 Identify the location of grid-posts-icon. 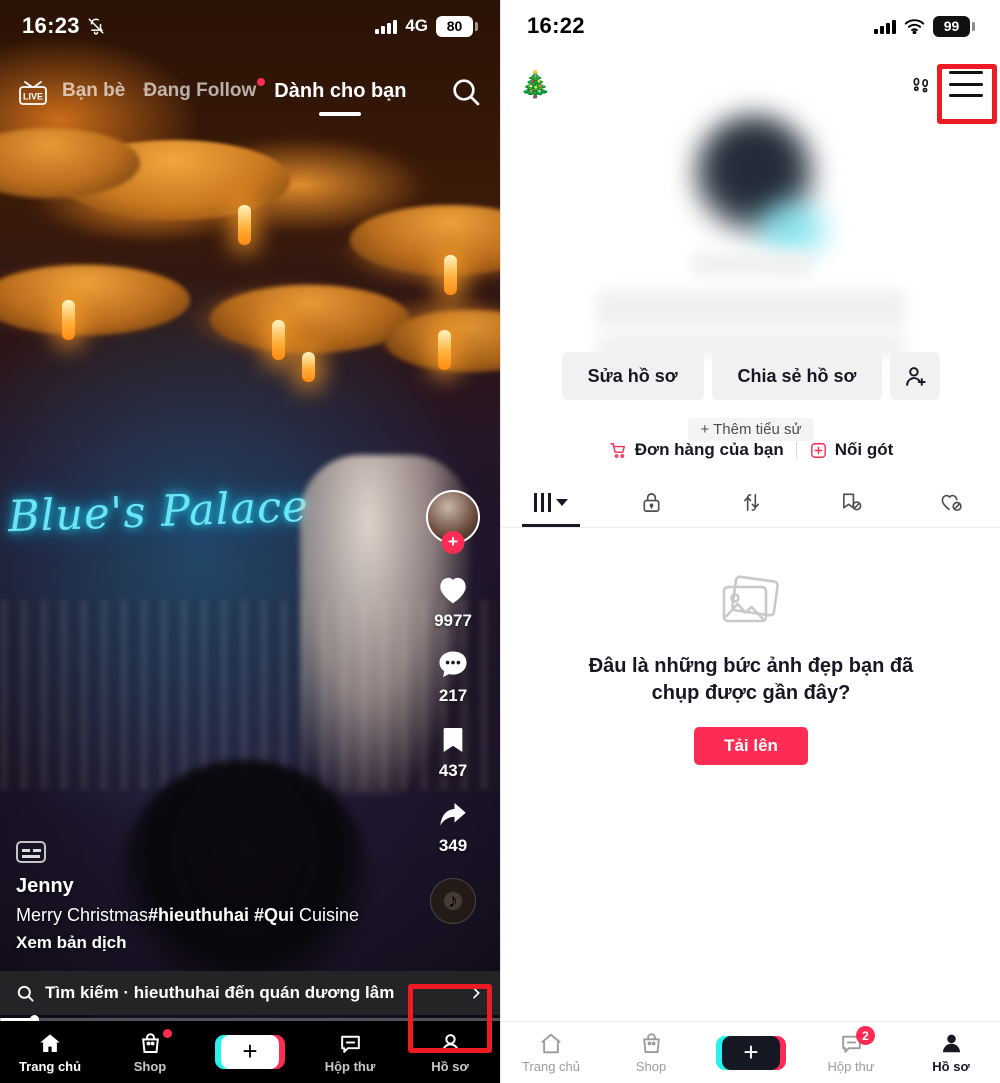
(551, 502).